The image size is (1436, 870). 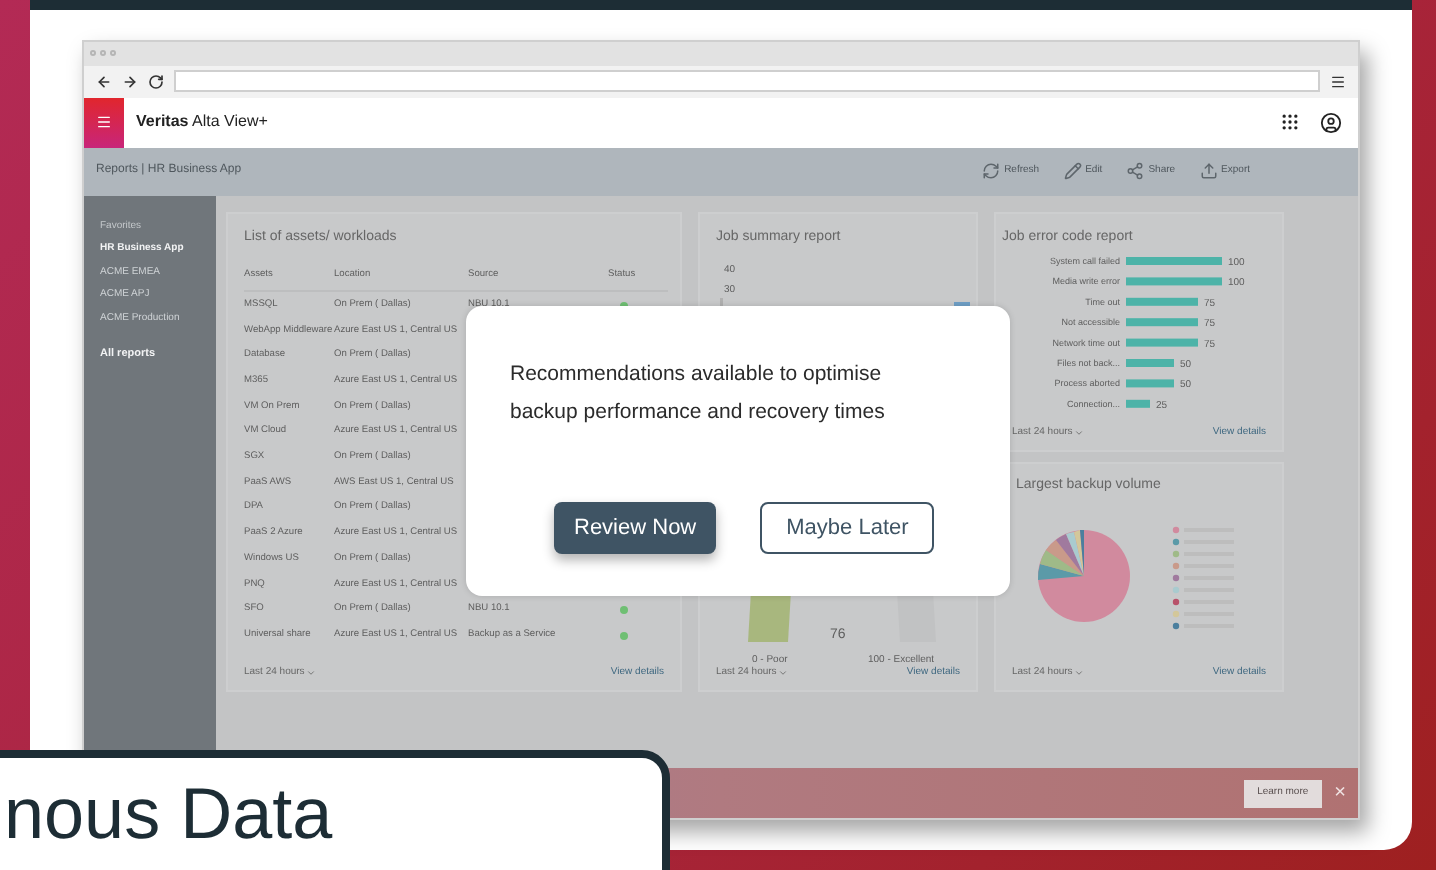 What do you see at coordinates (202, 122) in the screenshot?
I see `app-title: Veritas Alta View+` at bounding box center [202, 122].